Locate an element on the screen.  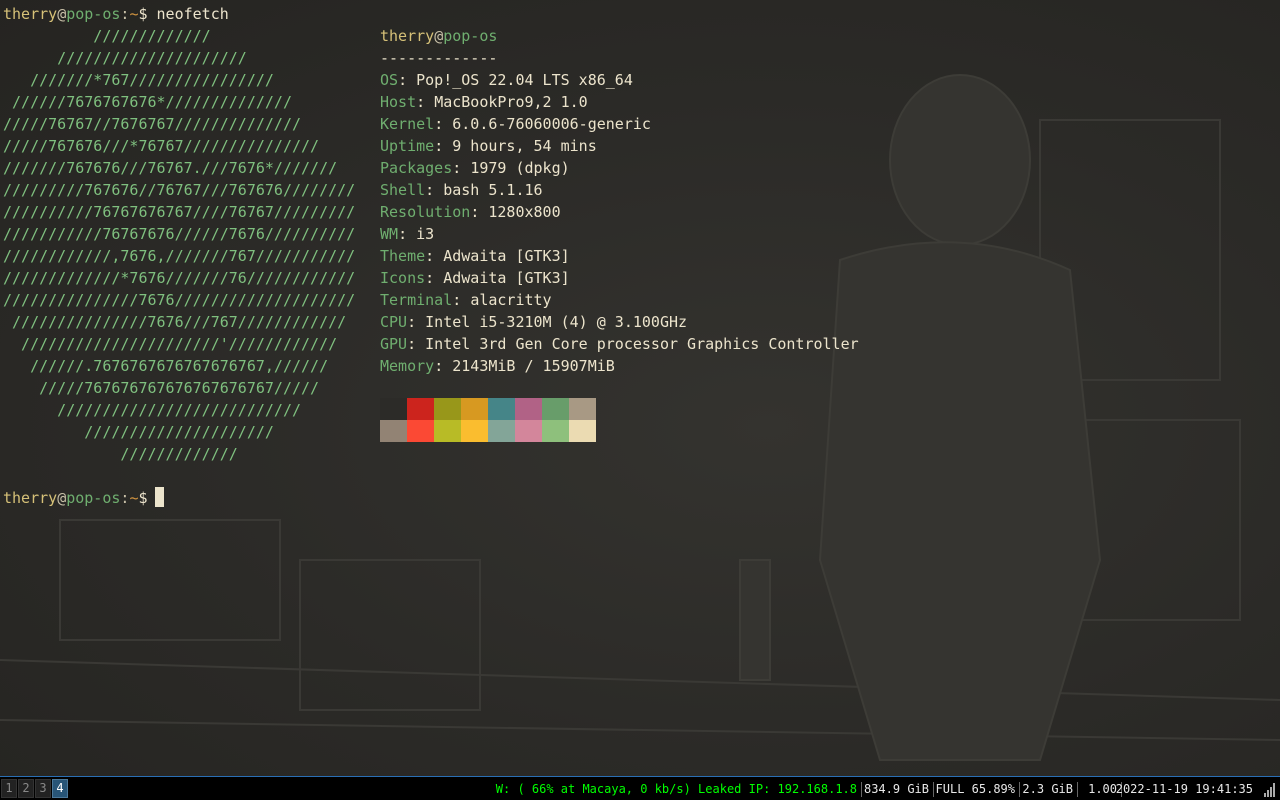
logo-line: ///////////76767676//////7676////////// is located at coordinates (179, 234).